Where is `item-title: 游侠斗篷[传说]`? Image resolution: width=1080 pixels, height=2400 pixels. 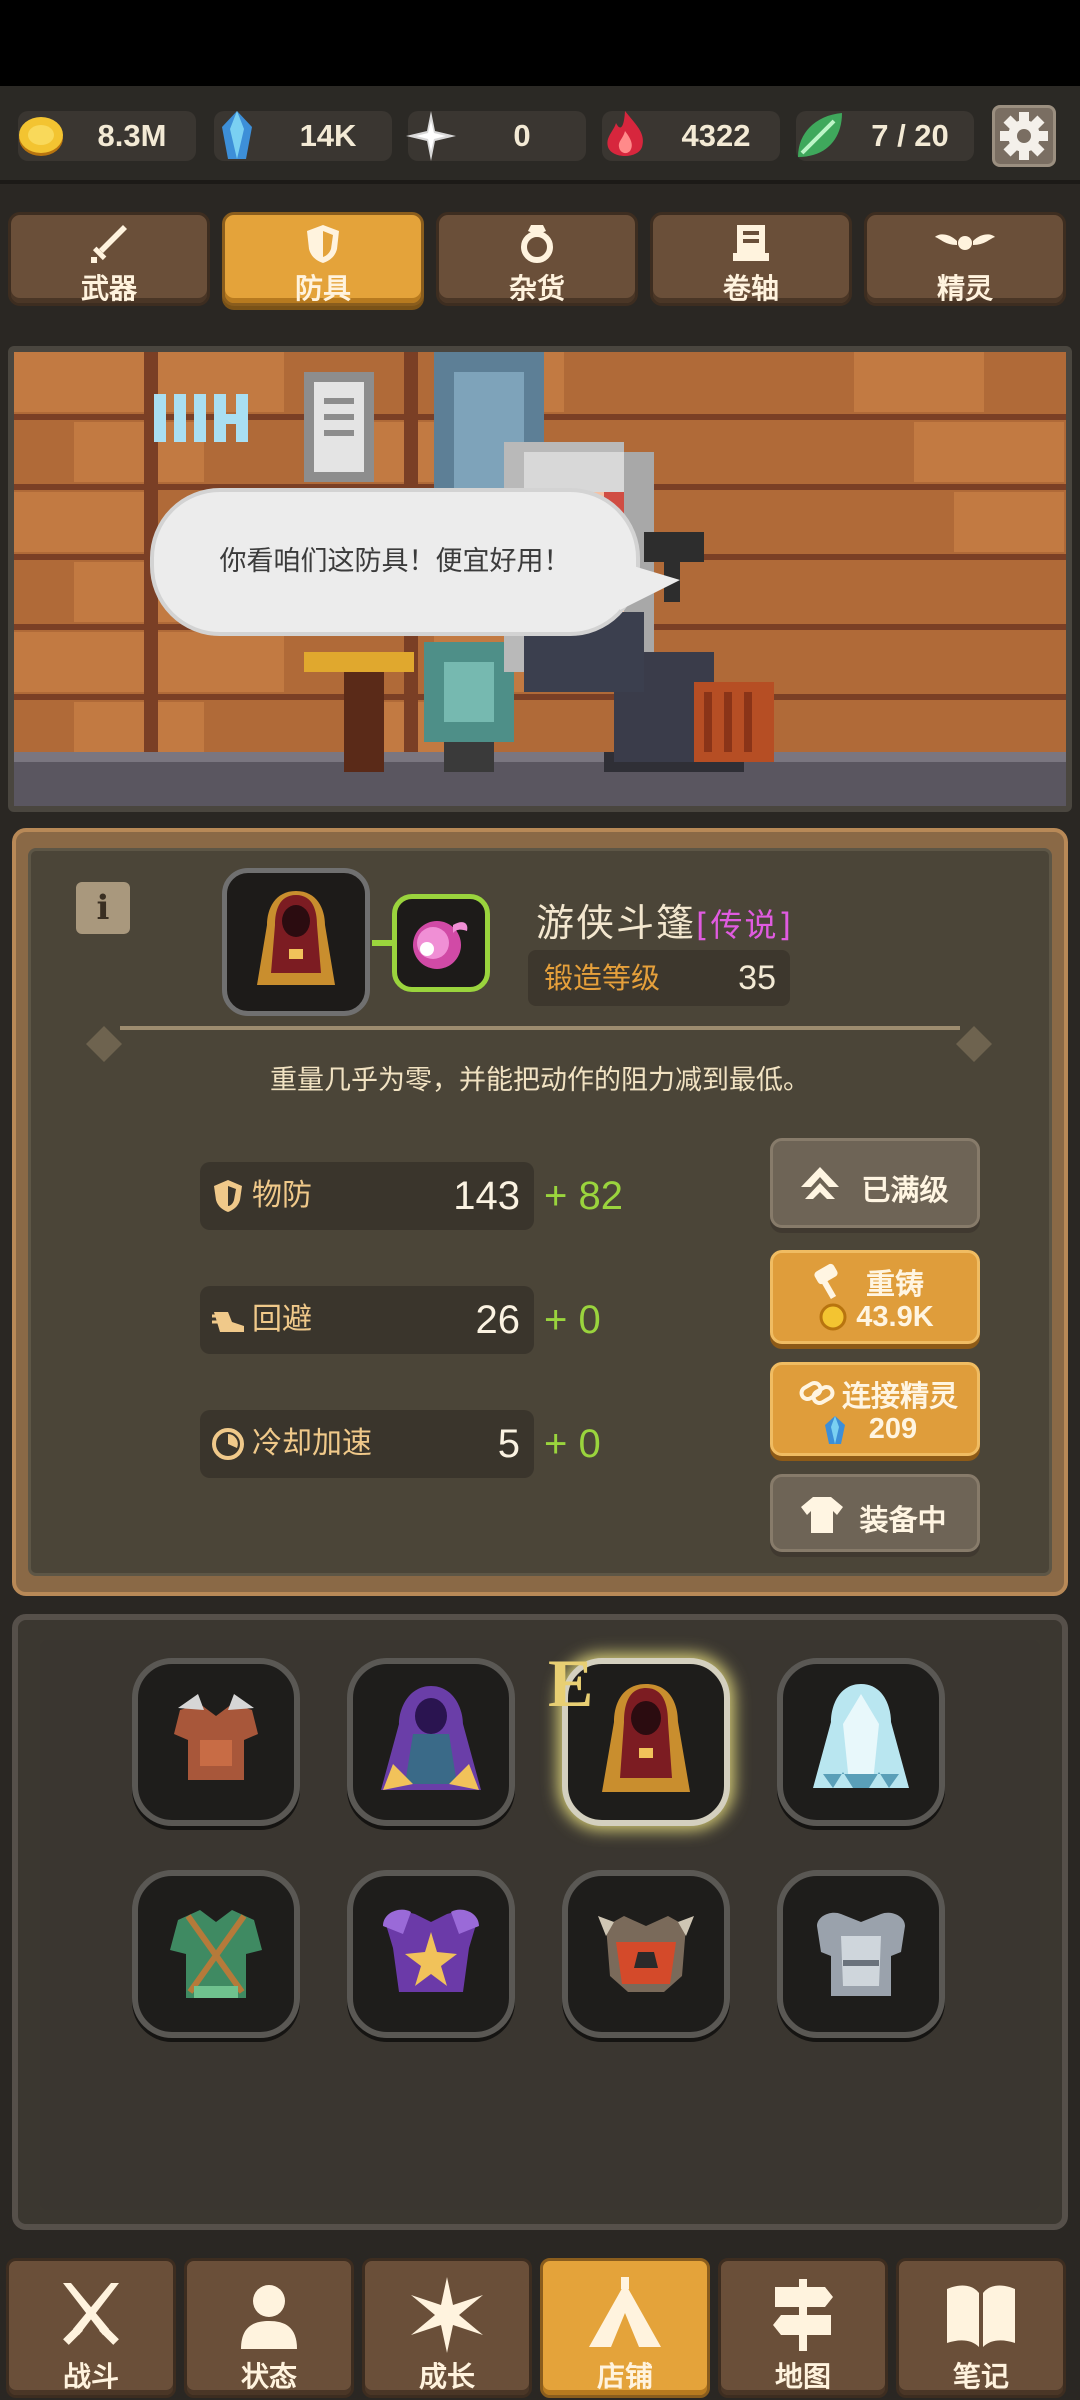 item-title: 游侠斗篷[传说] is located at coordinates (664, 919).